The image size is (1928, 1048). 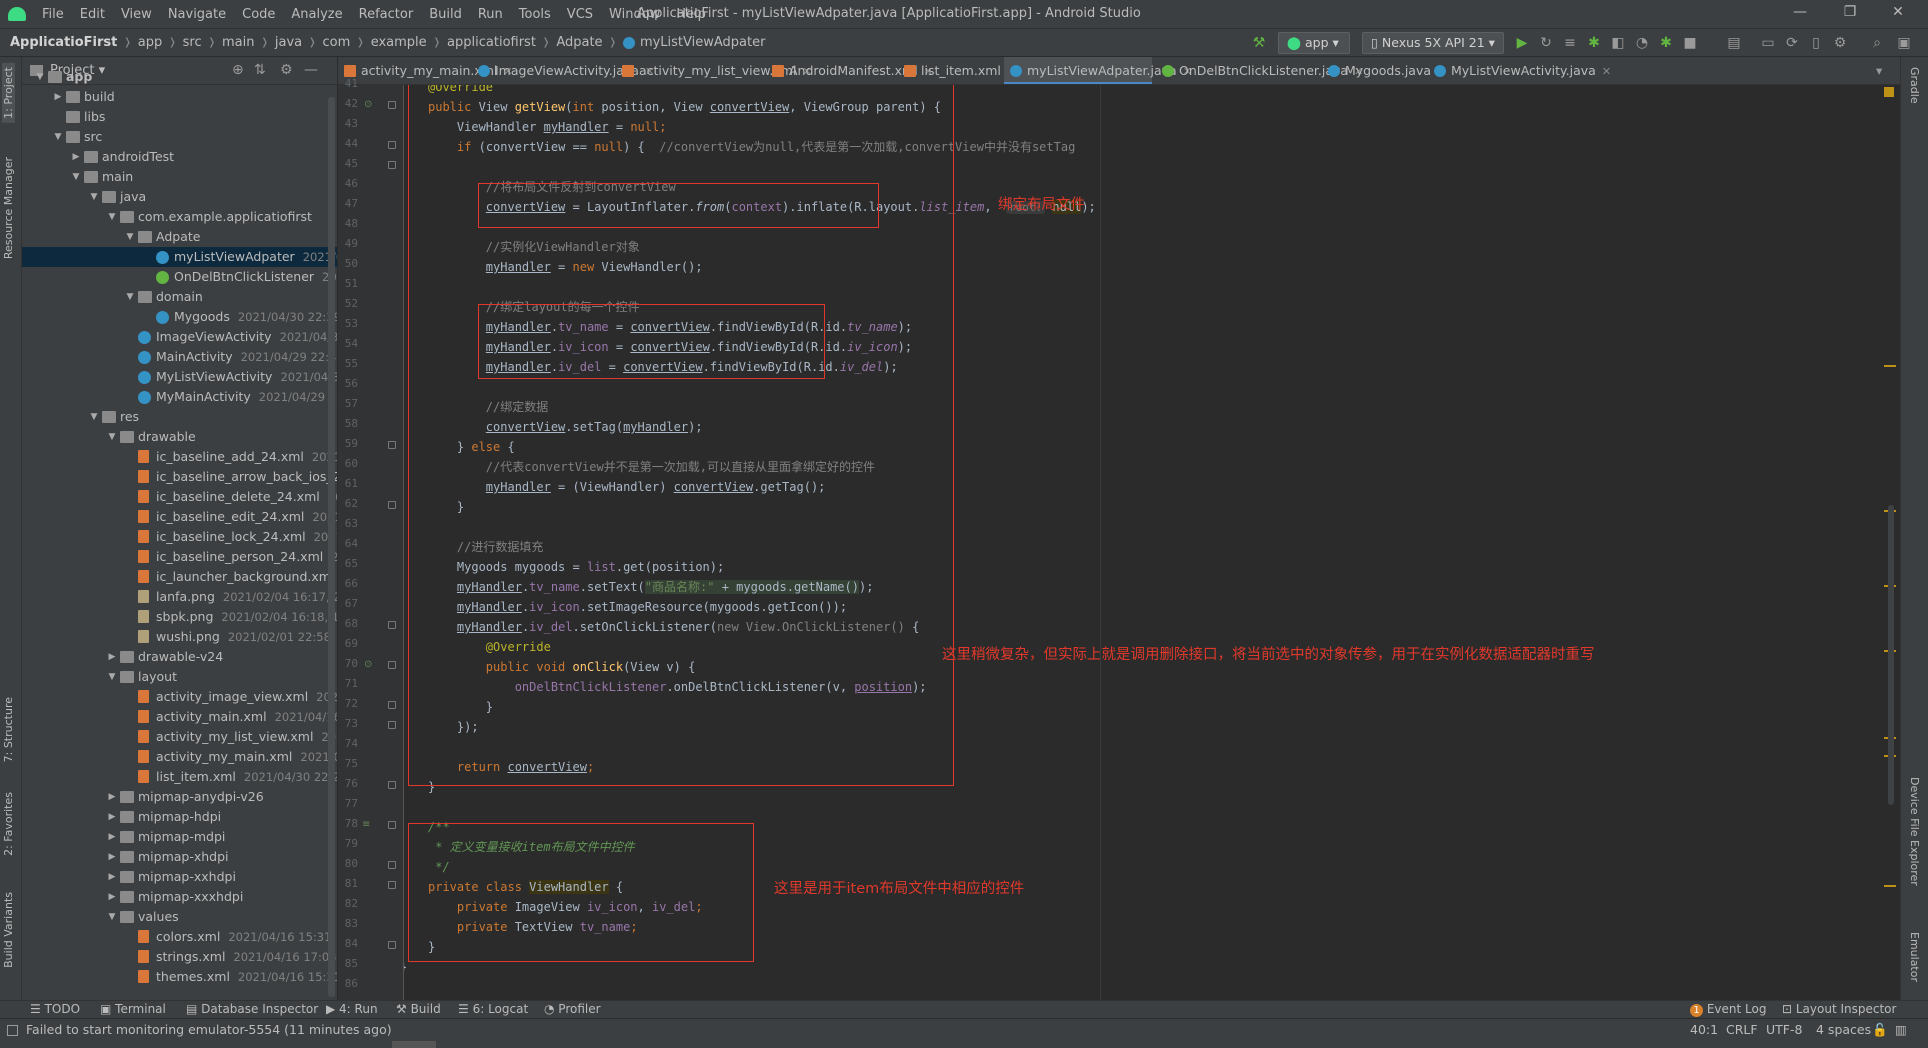 I want to click on run-icon: ▶, so click(x=1522, y=43).